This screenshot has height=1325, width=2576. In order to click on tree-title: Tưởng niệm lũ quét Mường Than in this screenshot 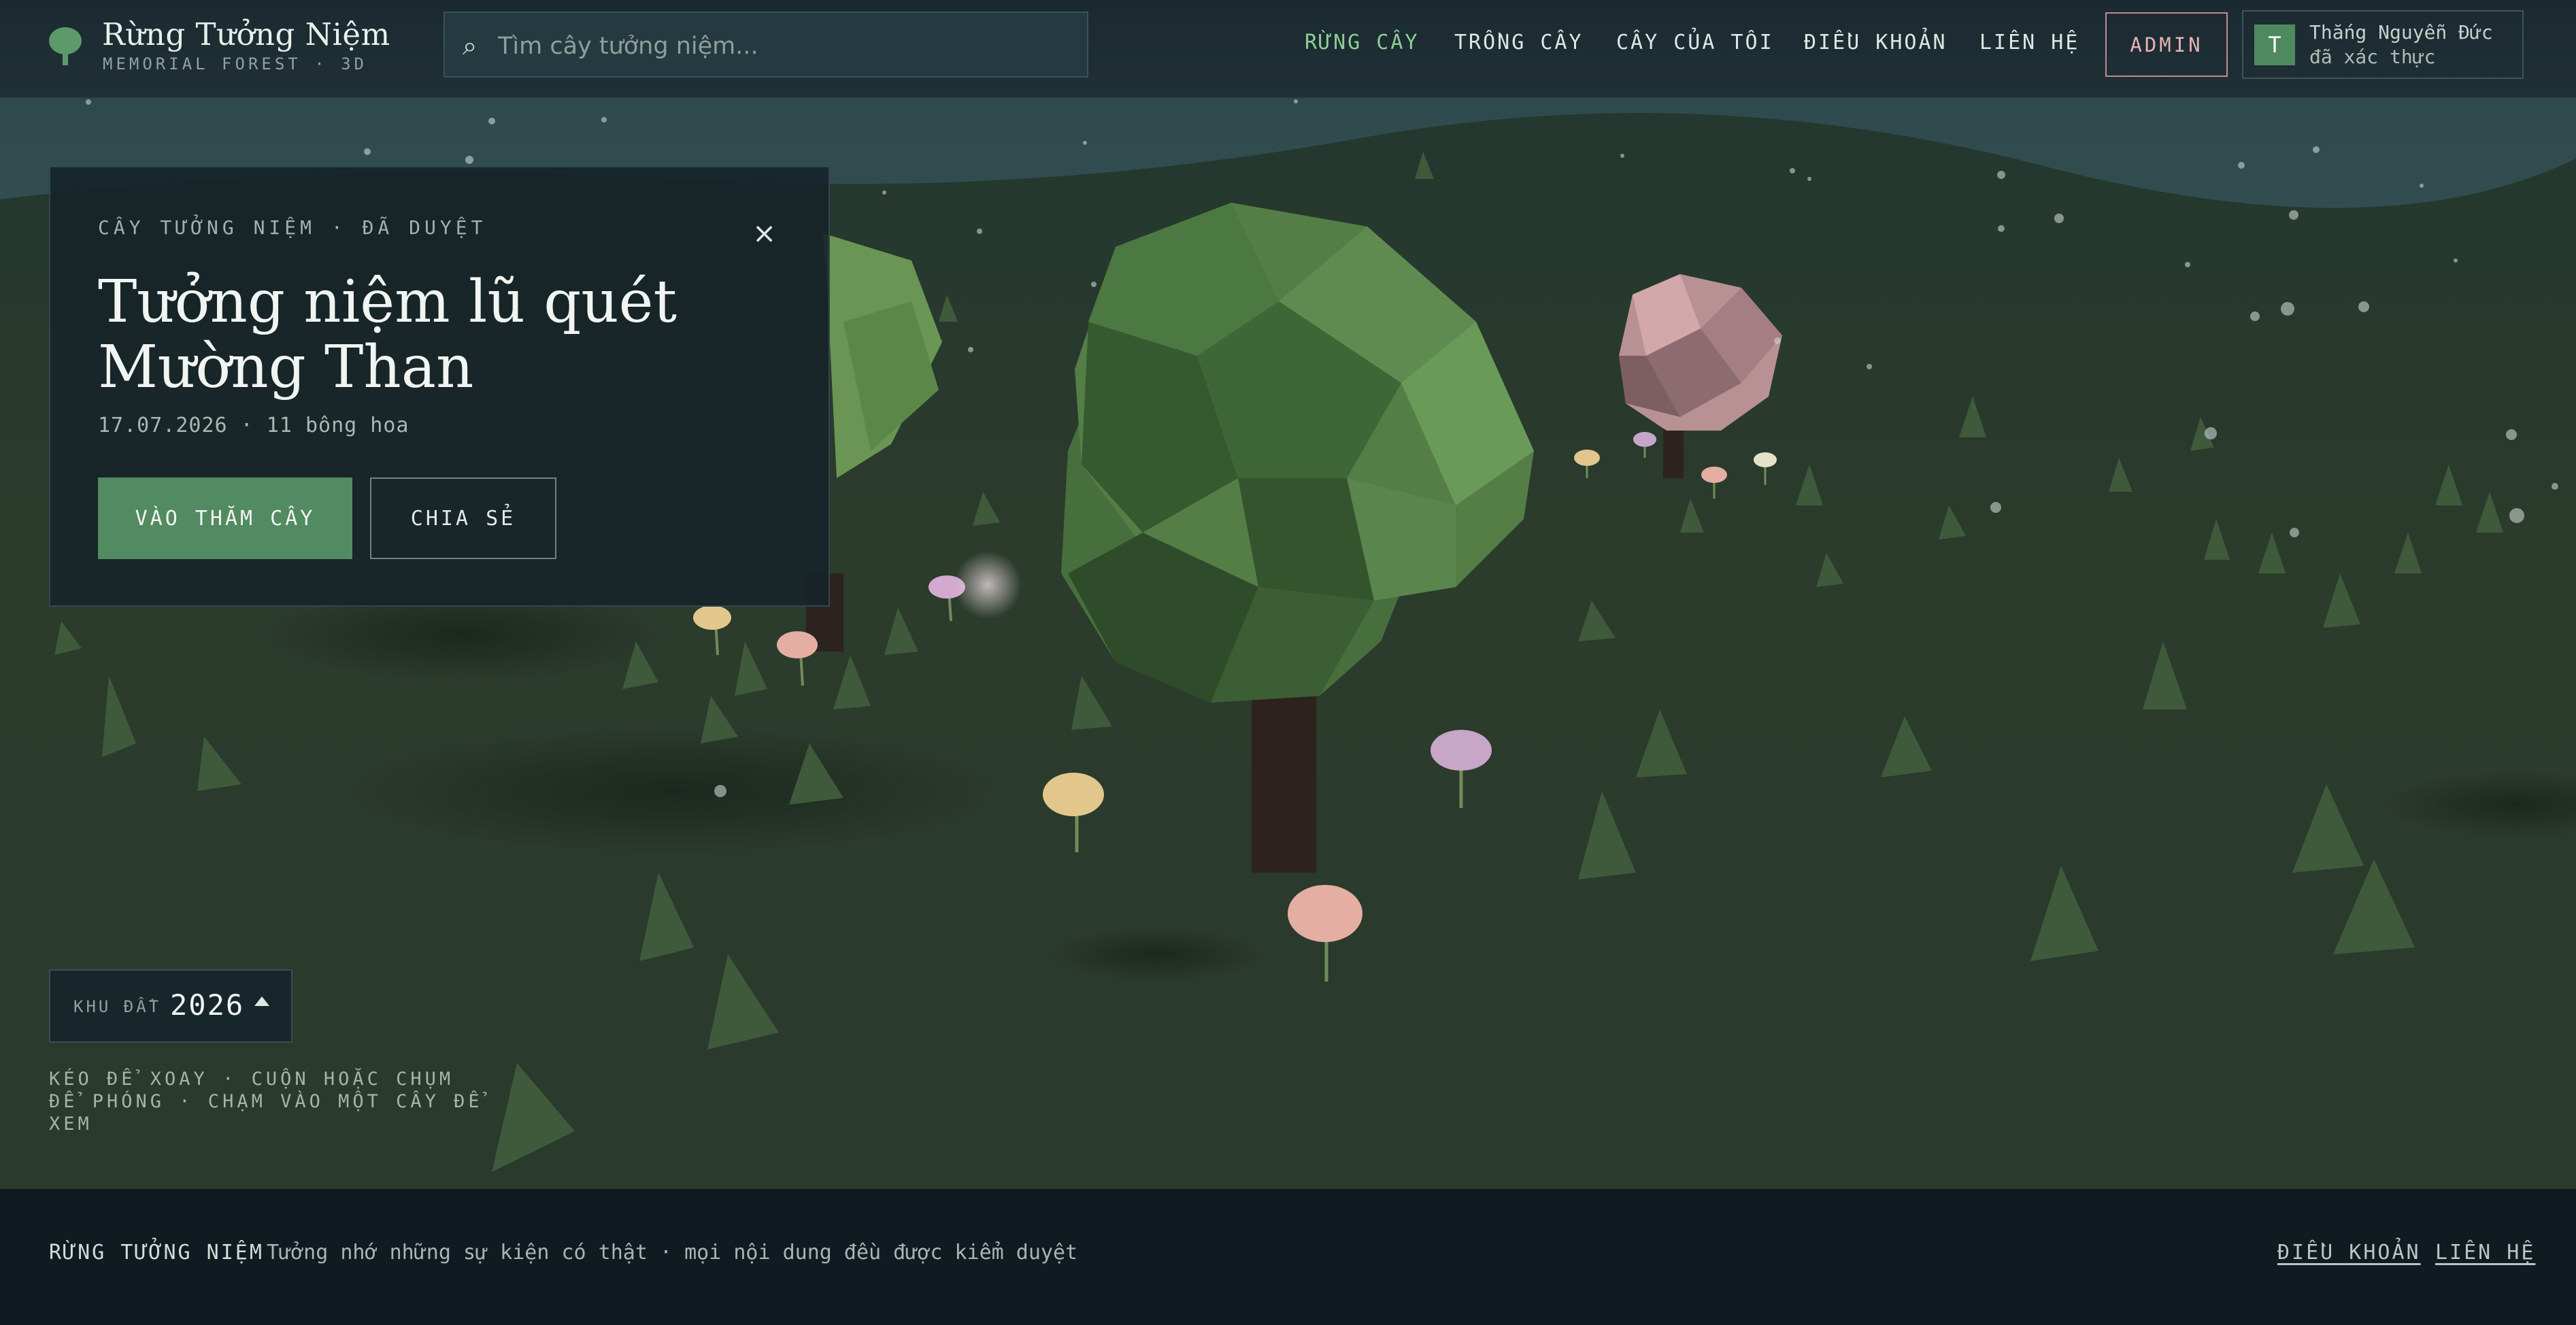, I will do `click(438, 334)`.